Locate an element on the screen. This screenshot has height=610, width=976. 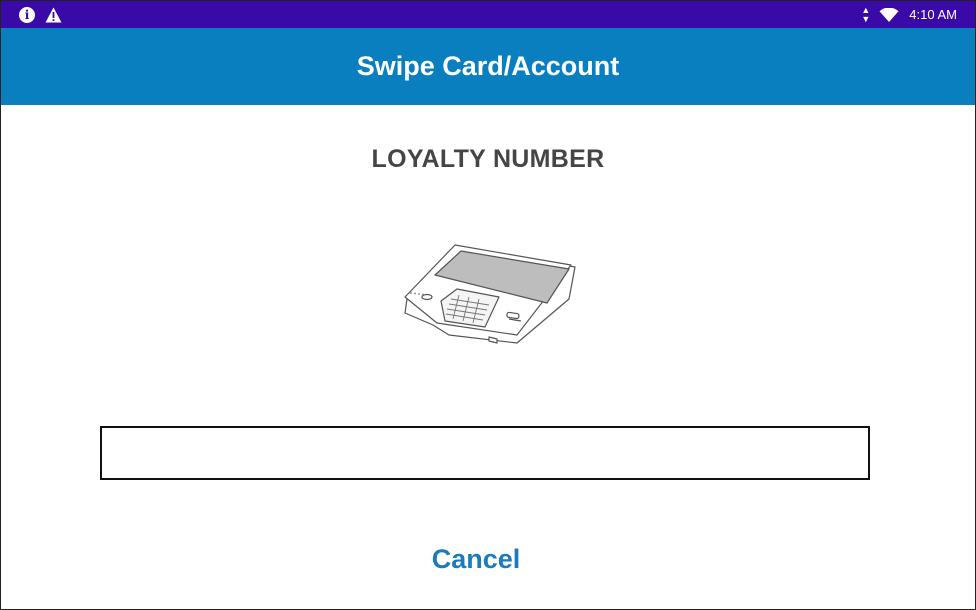
status-bar: i ▲ ▼ 4:10 AM is located at coordinates (488, 14).